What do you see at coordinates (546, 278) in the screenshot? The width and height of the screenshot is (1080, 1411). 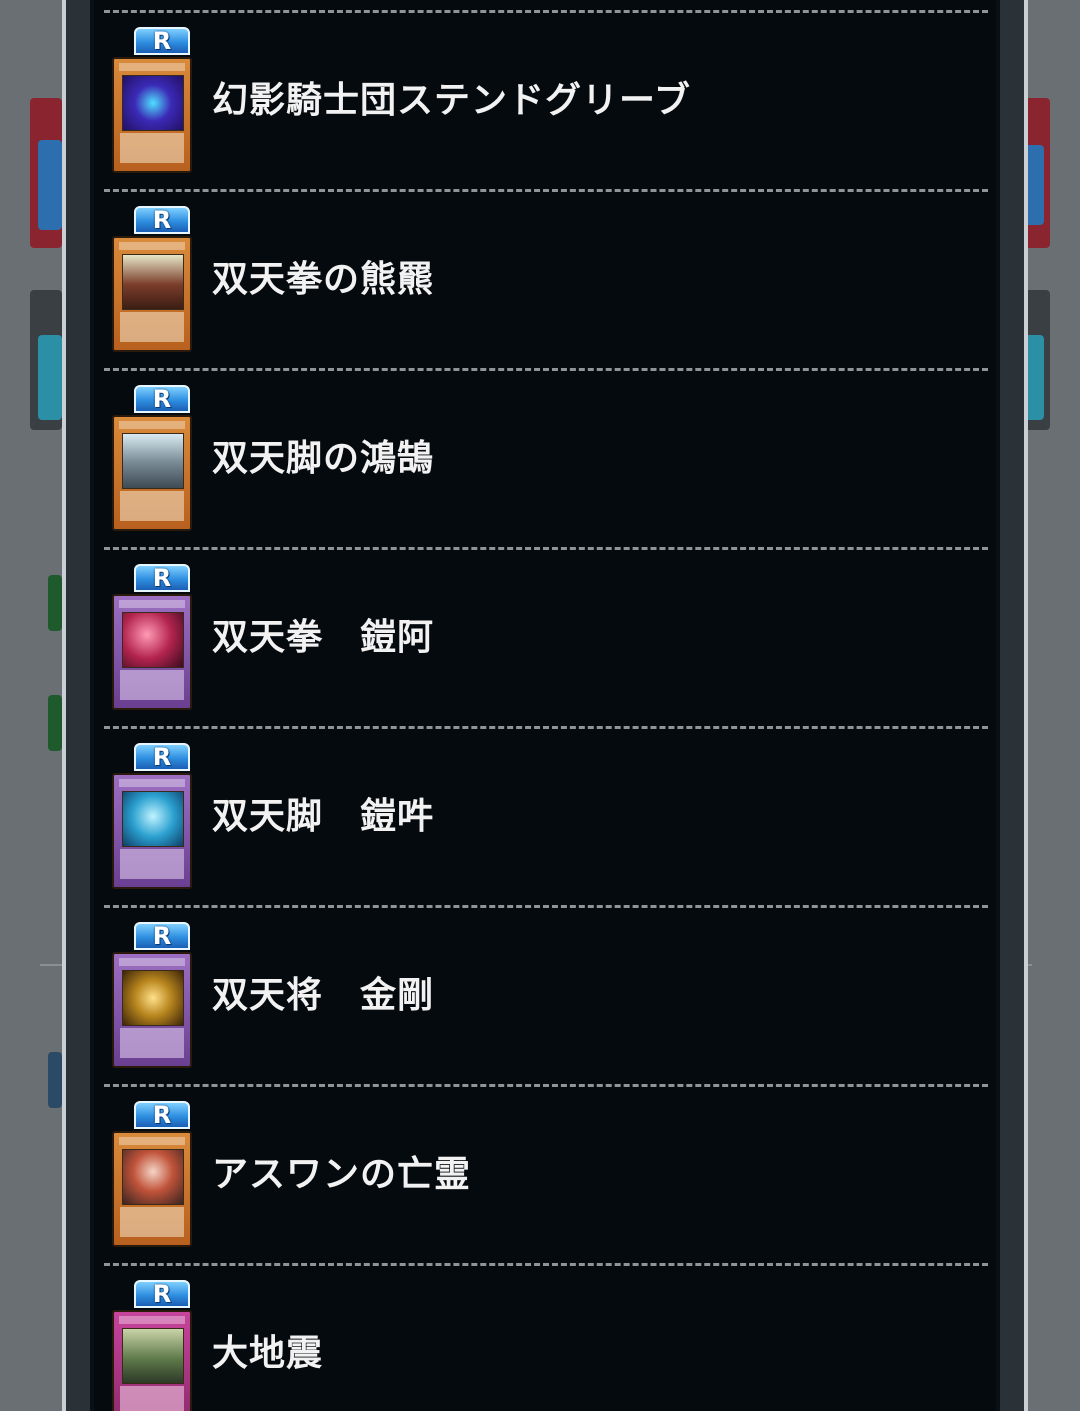 I see `card-list-item: R 双天拳の熊羆` at bounding box center [546, 278].